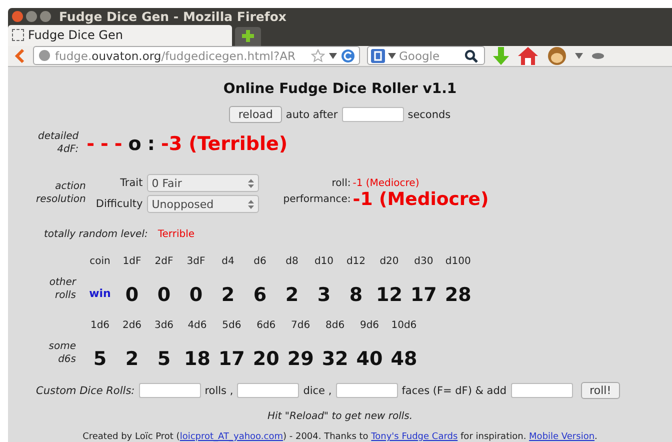  What do you see at coordinates (340, 416) in the screenshot?
I see `hint-text: Hit "Reload" to get new rolls.` at bounding box center [340, 416].